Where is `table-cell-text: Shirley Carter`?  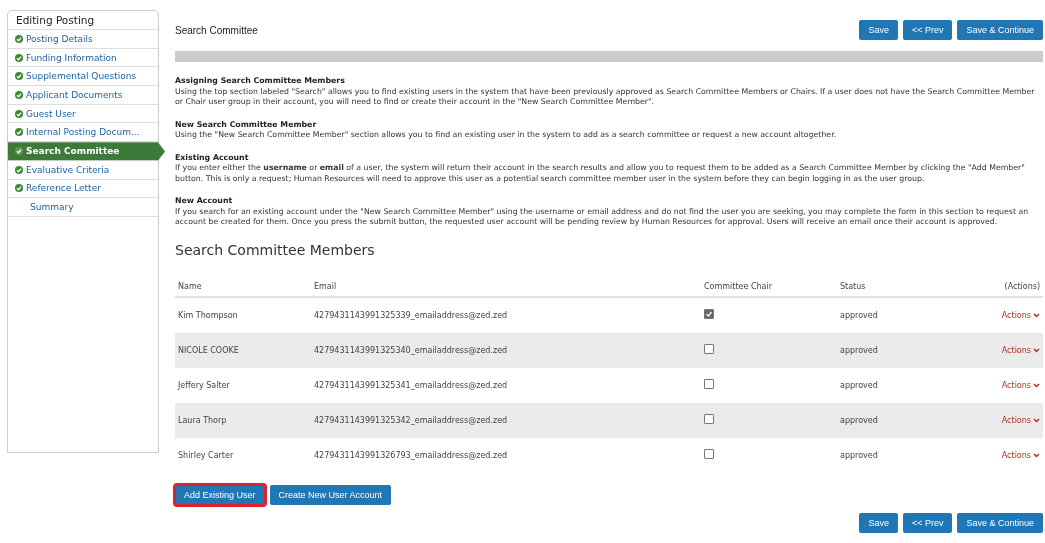 table-cell-text: Shirley Carter is located at coordinates (206, 455).